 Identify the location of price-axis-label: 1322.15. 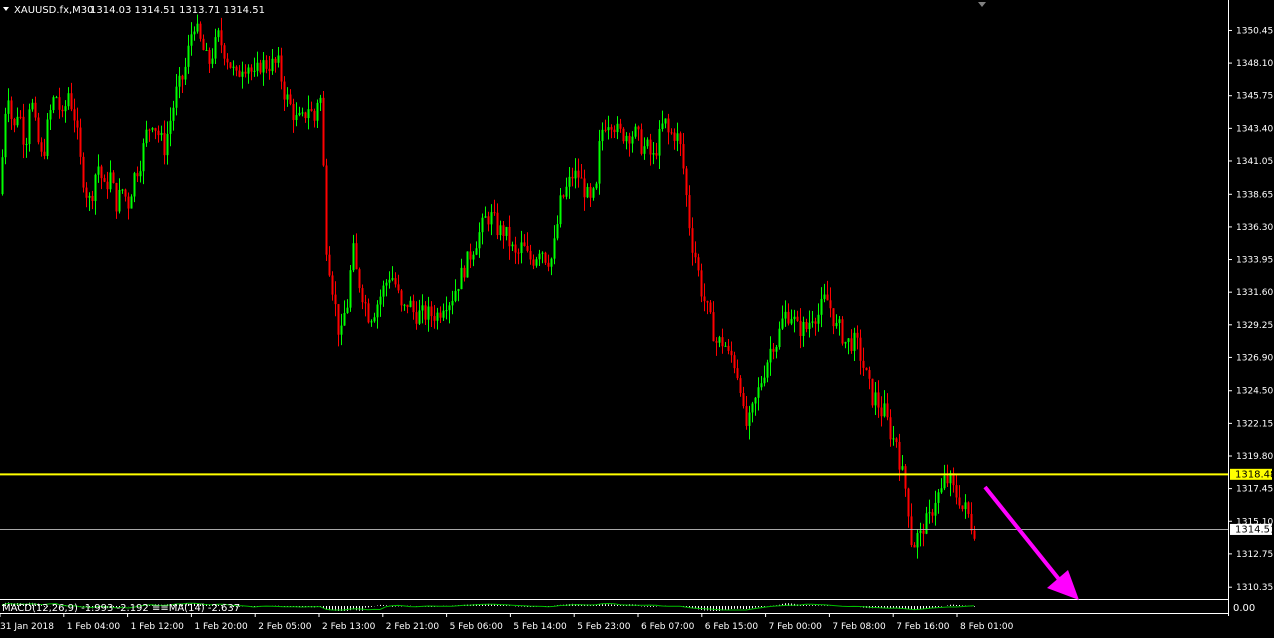
(1254, 424).